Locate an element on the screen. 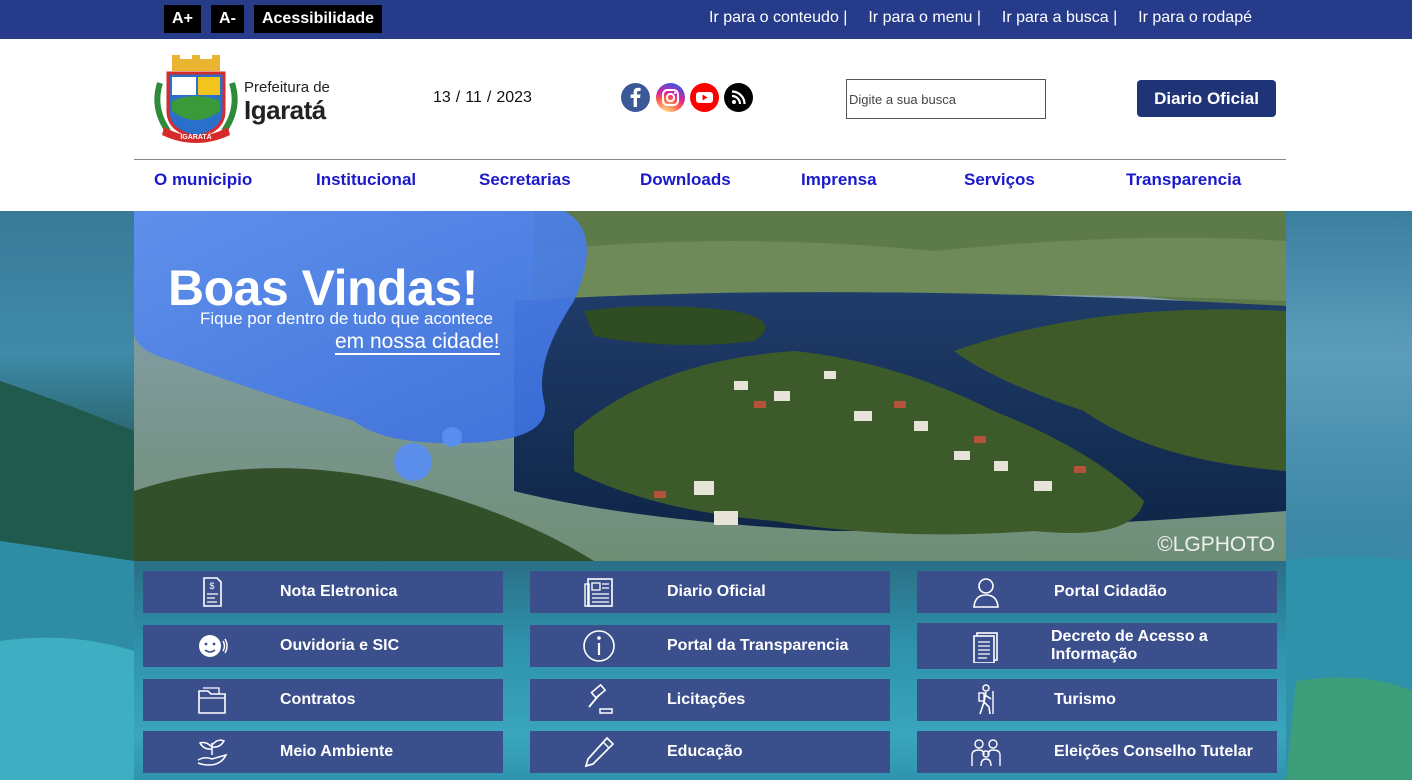  nav-institucional: Institucional is located at coordinates (366, 180).